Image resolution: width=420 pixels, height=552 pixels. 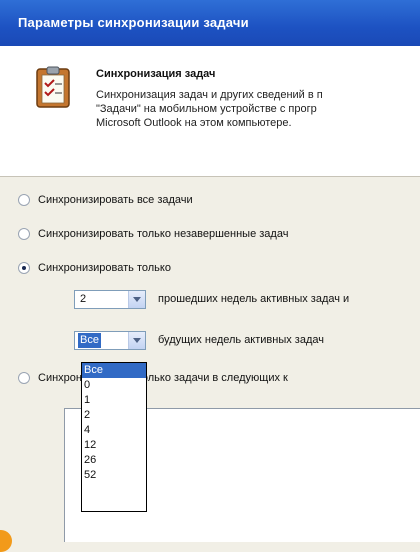 What do you see at coordinates (114, 445) in the screenshot?
I see `dropdown-option: 12` at bounding box center [114, 445].